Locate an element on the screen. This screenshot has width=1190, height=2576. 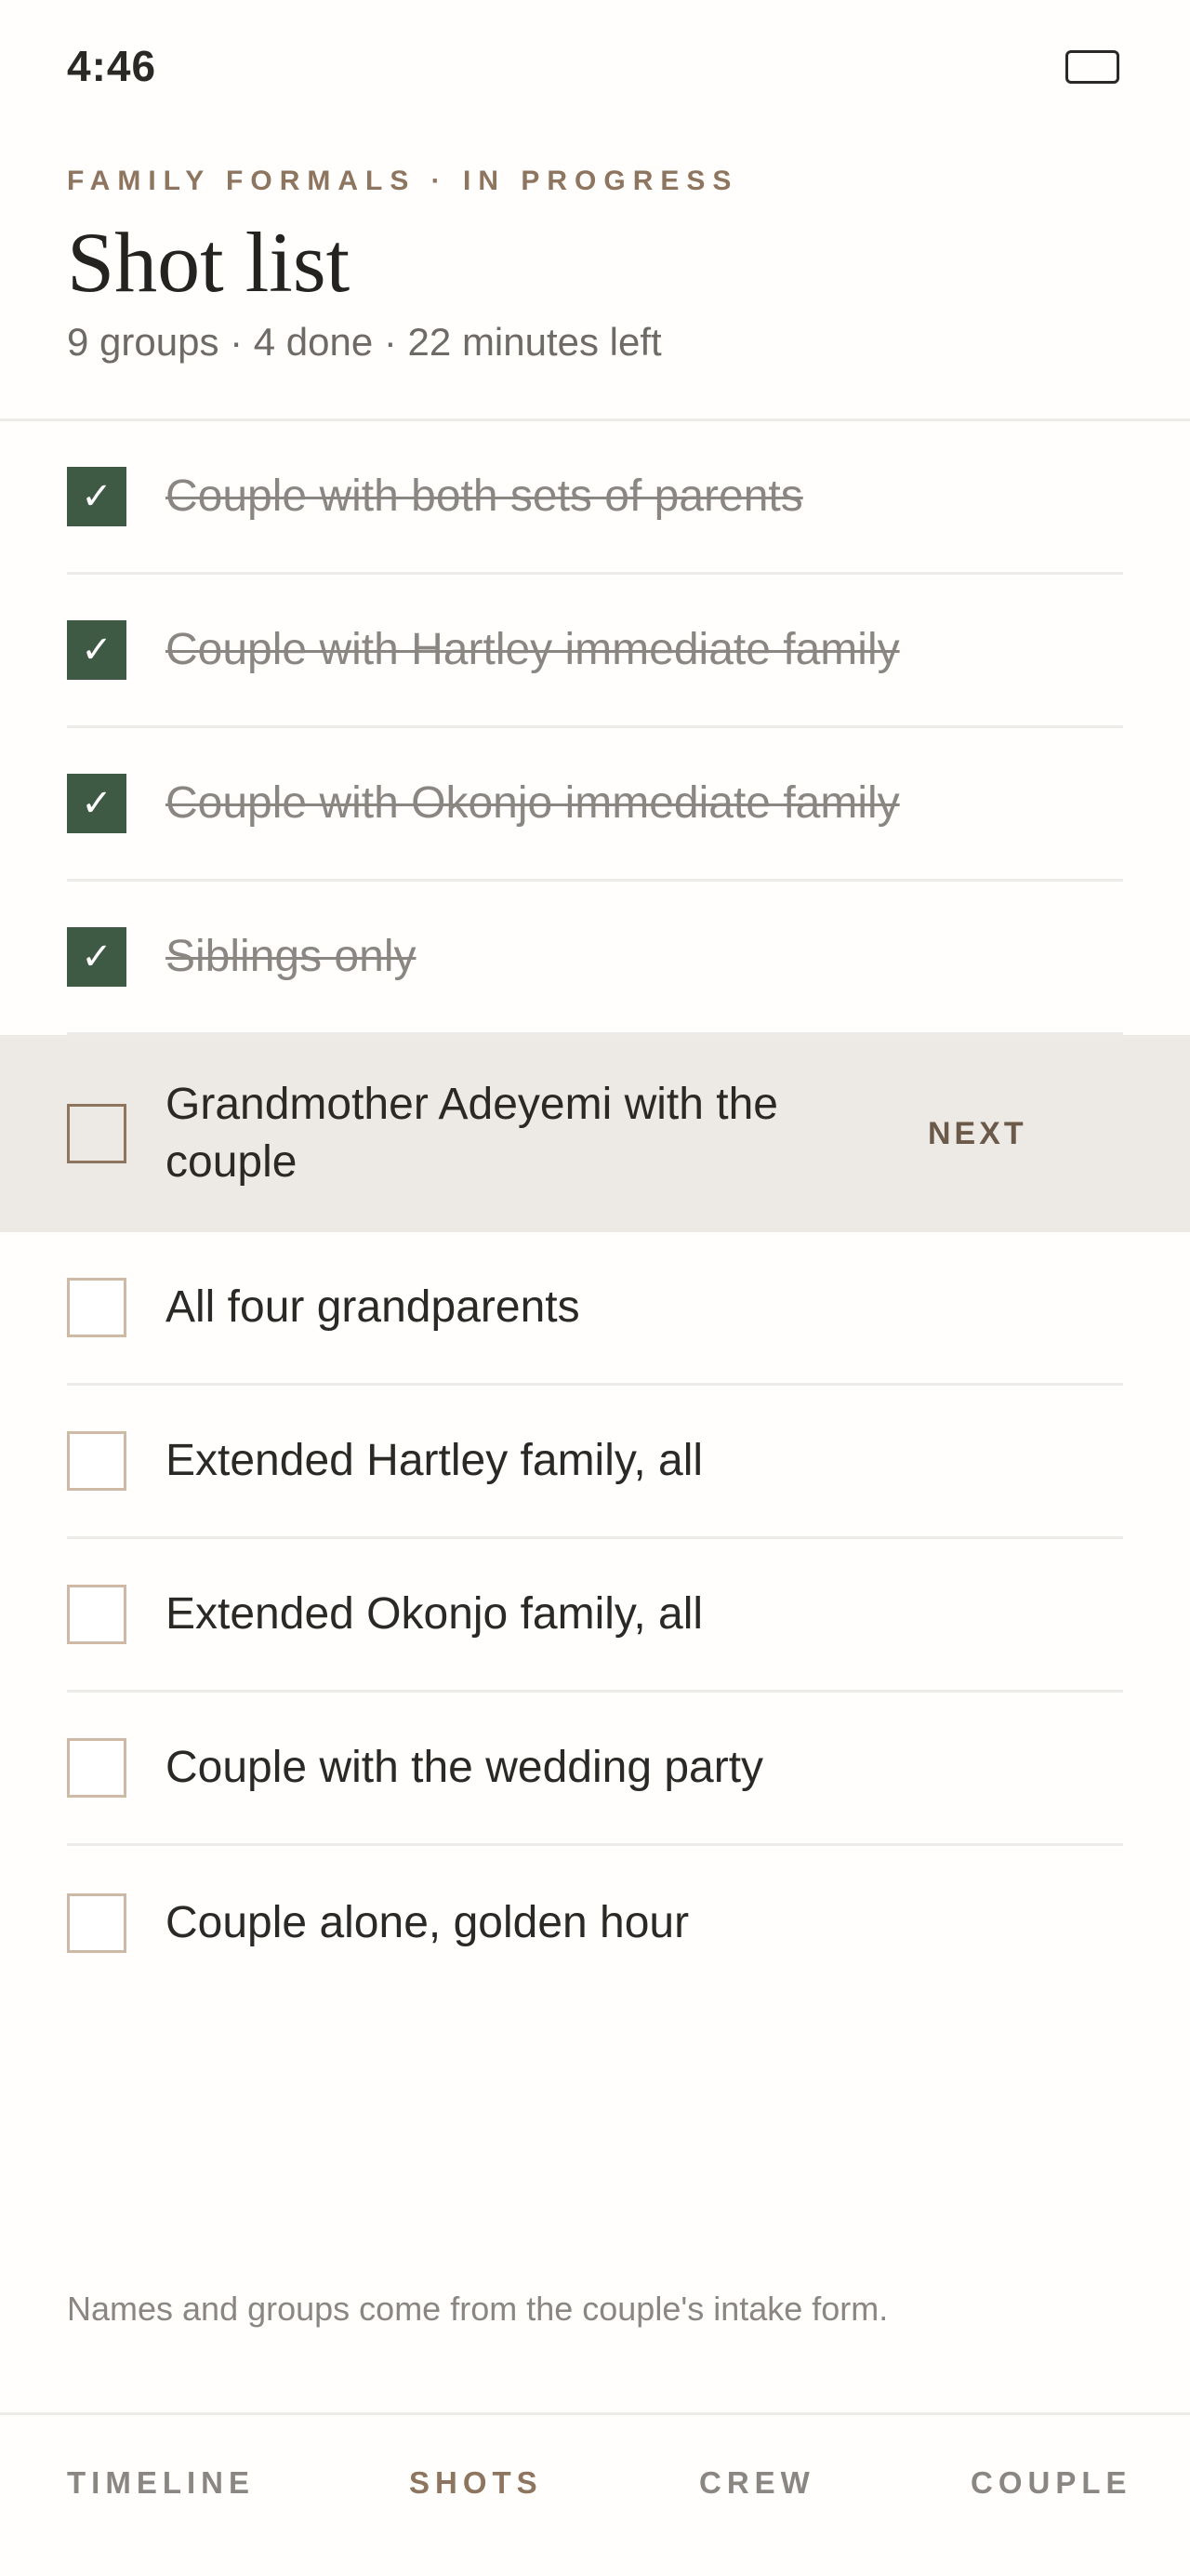
shot-label: Couple with Okonjo immediate family is located at coordinates (532, 803).